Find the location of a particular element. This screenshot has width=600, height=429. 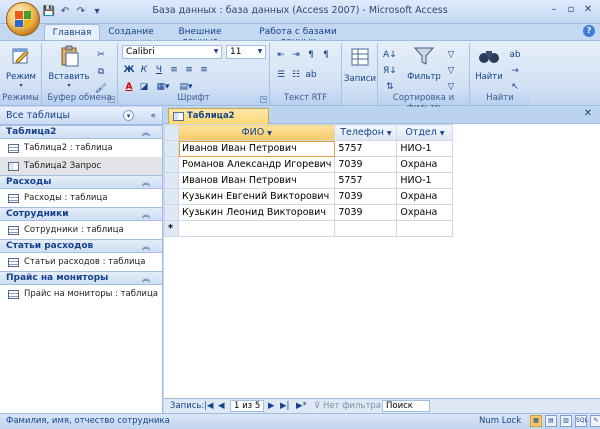

minimize-button: – is located at coordinates (554, 10).